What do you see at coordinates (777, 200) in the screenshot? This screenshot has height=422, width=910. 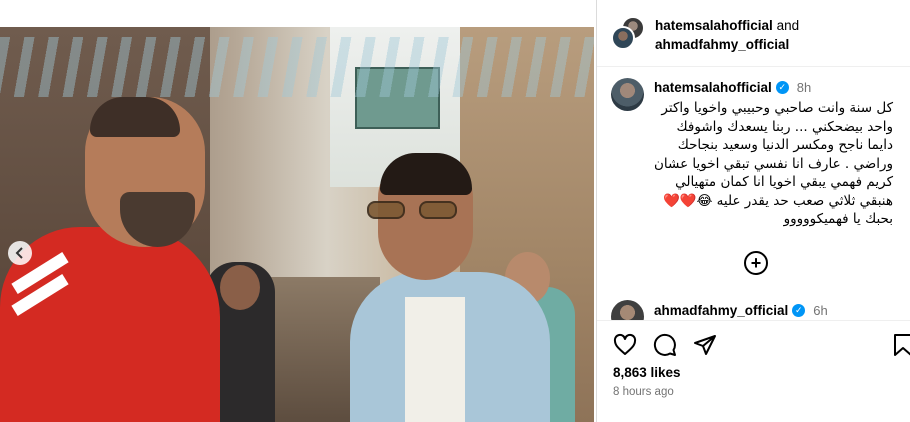 I see `caption-line: هنبقي ثلاثي صعب حد يقدر عليه 😂❤️❤️` at bounding box center [777, 200].